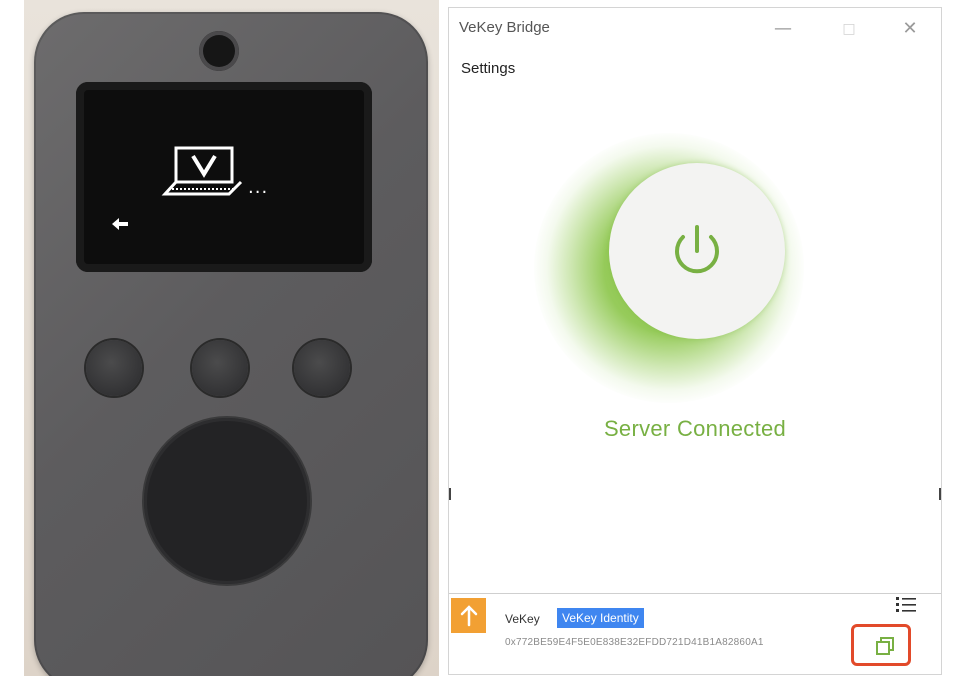 This screenshot has height=682, width=954. What do you see at coordinates (322, 368) in the screenshot?
I see `device-button-right` at bounding box center [322, 368].